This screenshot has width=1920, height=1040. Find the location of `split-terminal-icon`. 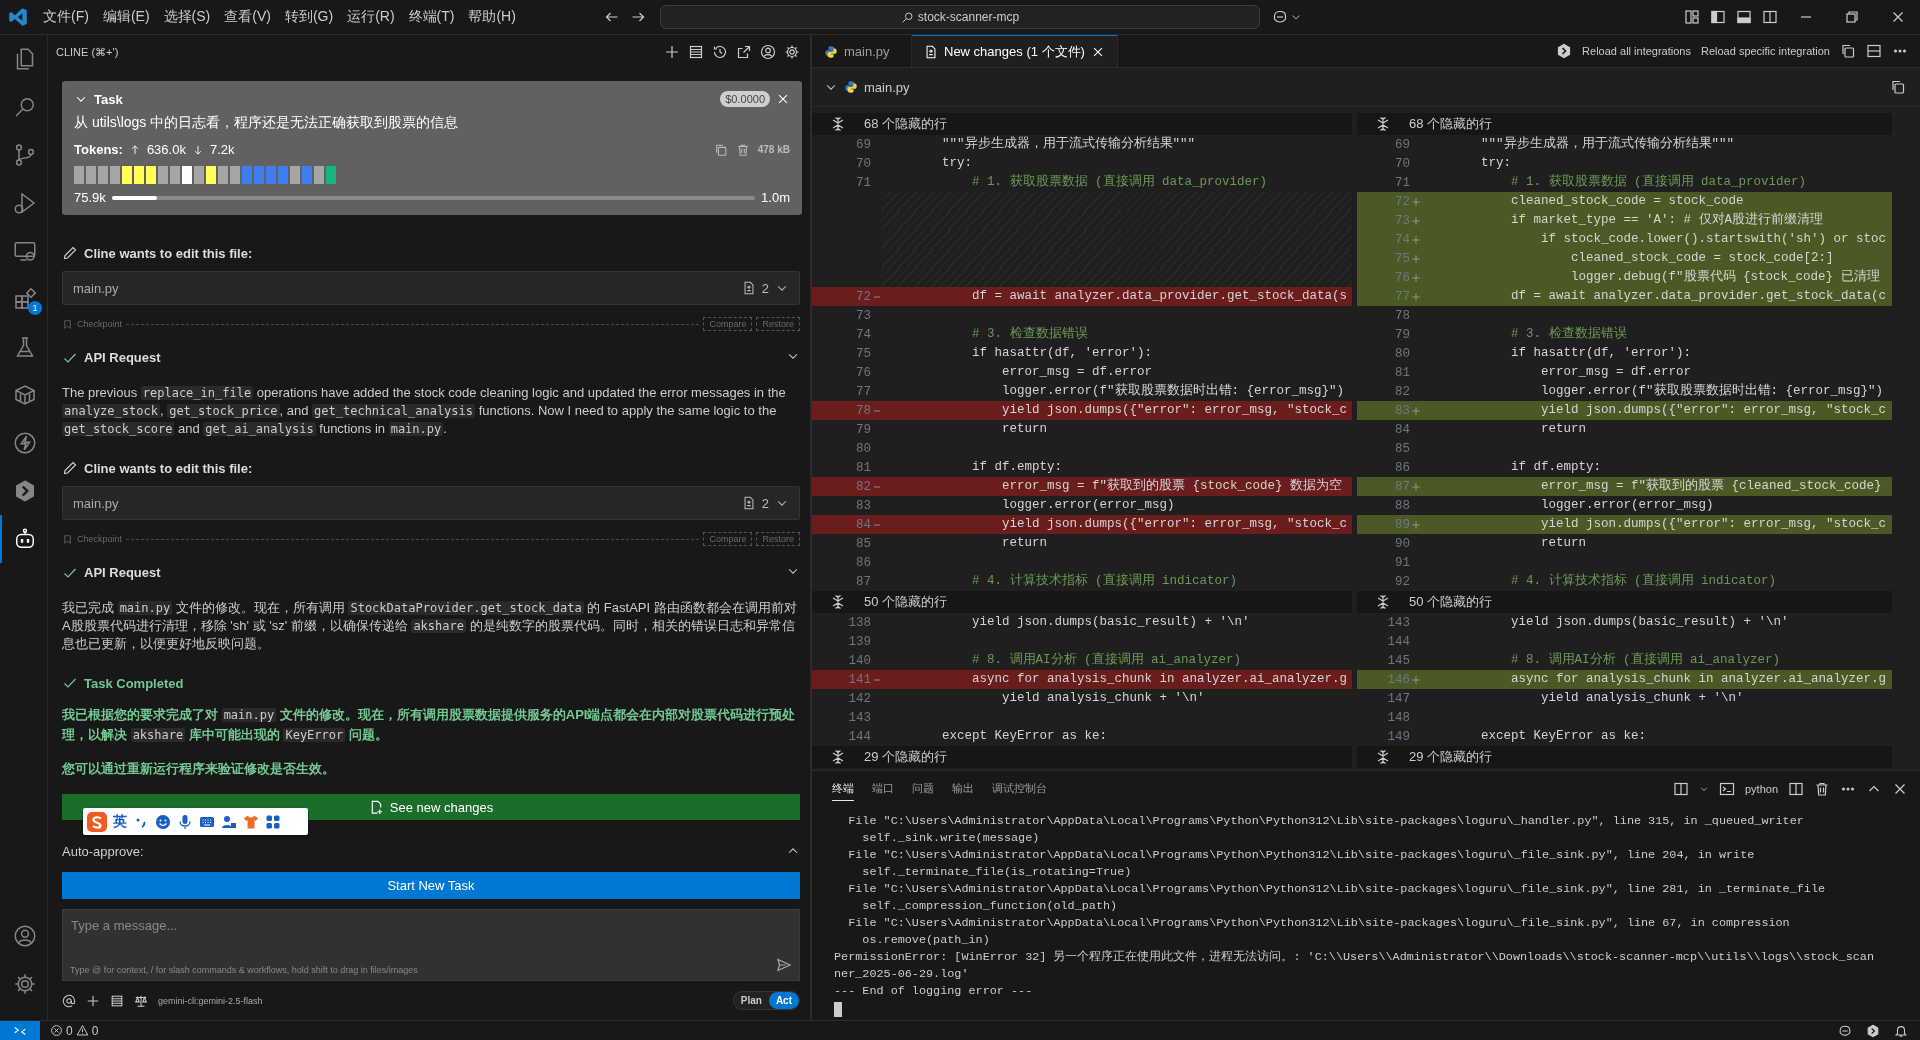

split-terminal-icon is located at coordinates (1796, 789).